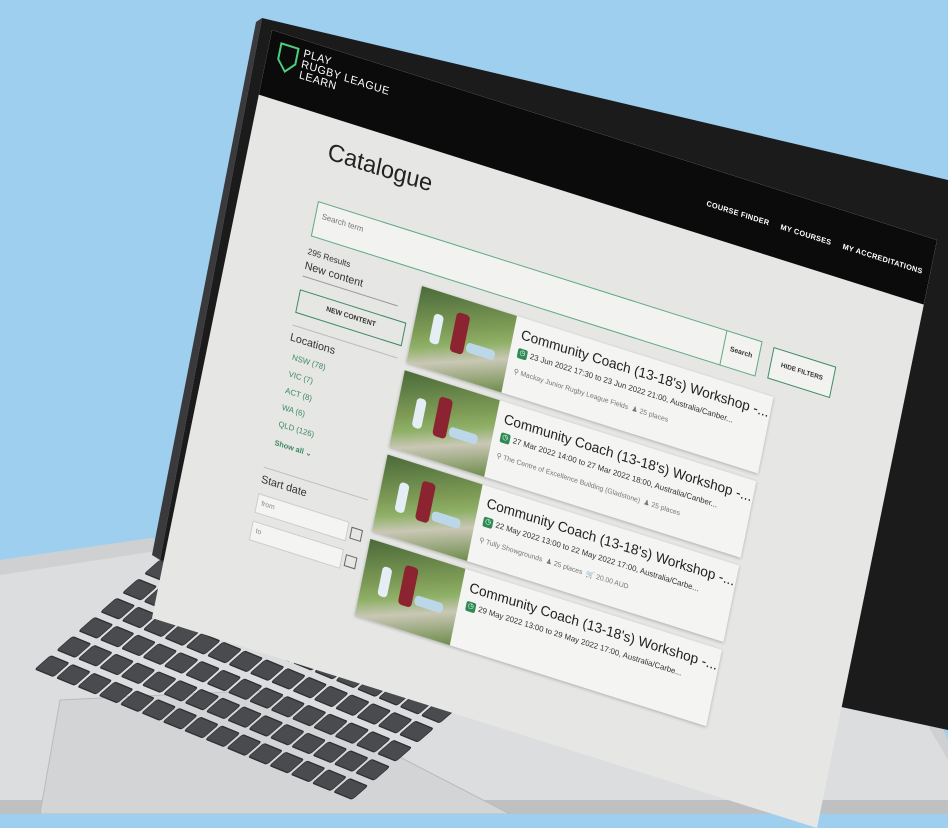 The height and width of the screenshot is (828, 948). What do you see at coordinates (380, 168) in the screenshot?
I see `page-title: Catalogue` at bounding box center [380, 168].